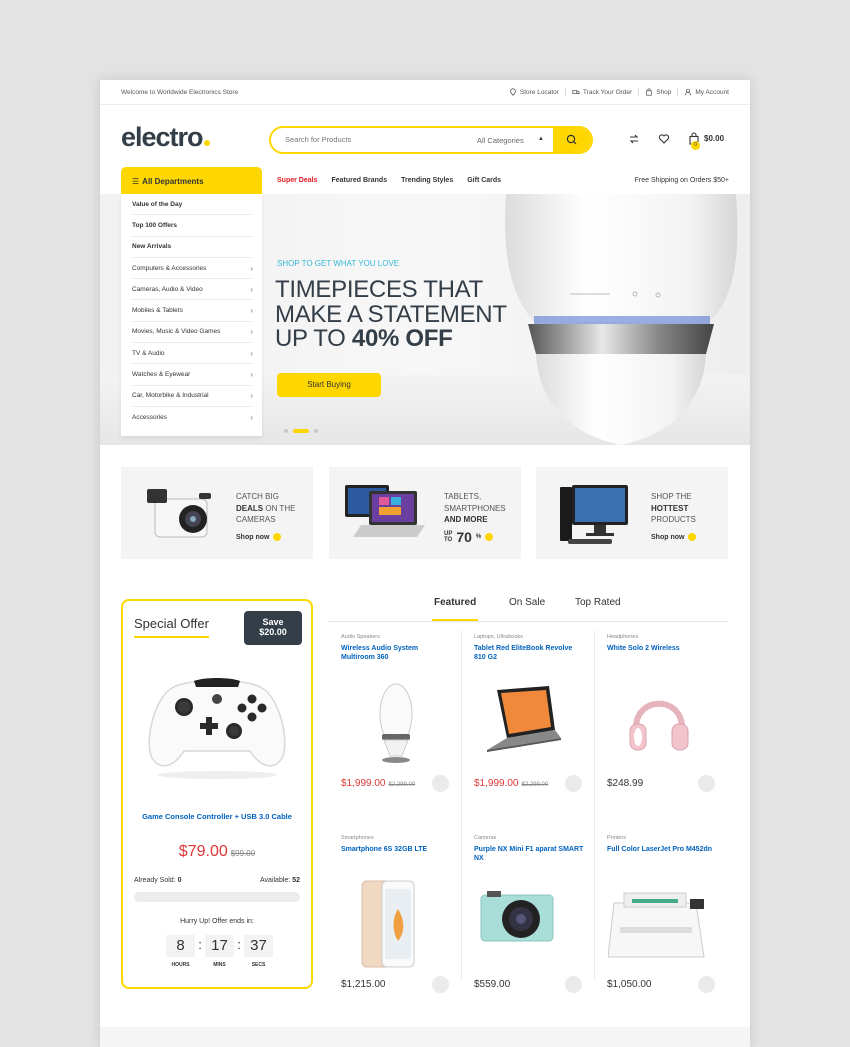  What do you see at coordinates (475, 508) in the screenshot?
I see `banner-line: SMARTPHONES` at bounding box center [475, 508].